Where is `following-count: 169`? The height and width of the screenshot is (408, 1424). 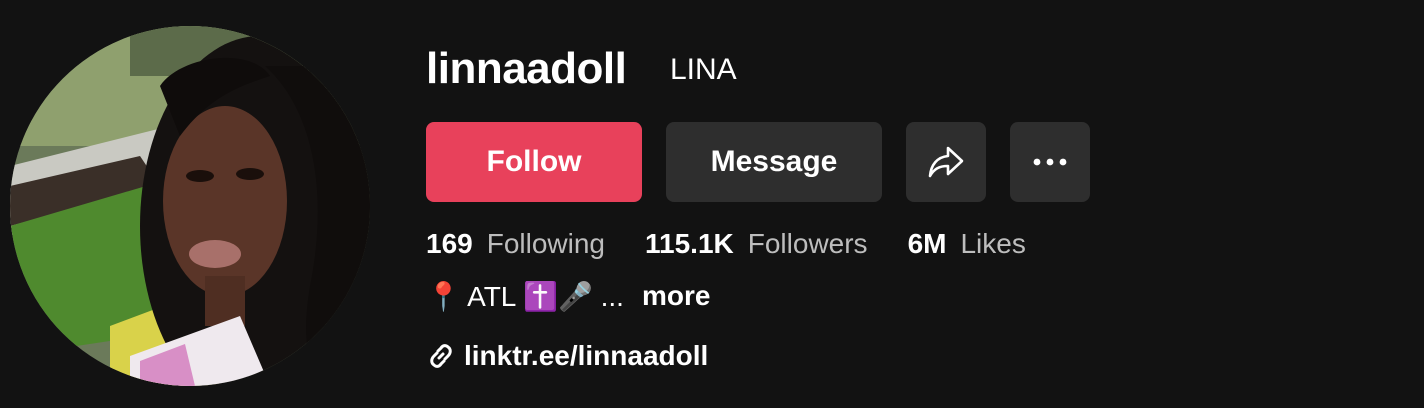 following-count: 169 is located at coordinates (449, 243).